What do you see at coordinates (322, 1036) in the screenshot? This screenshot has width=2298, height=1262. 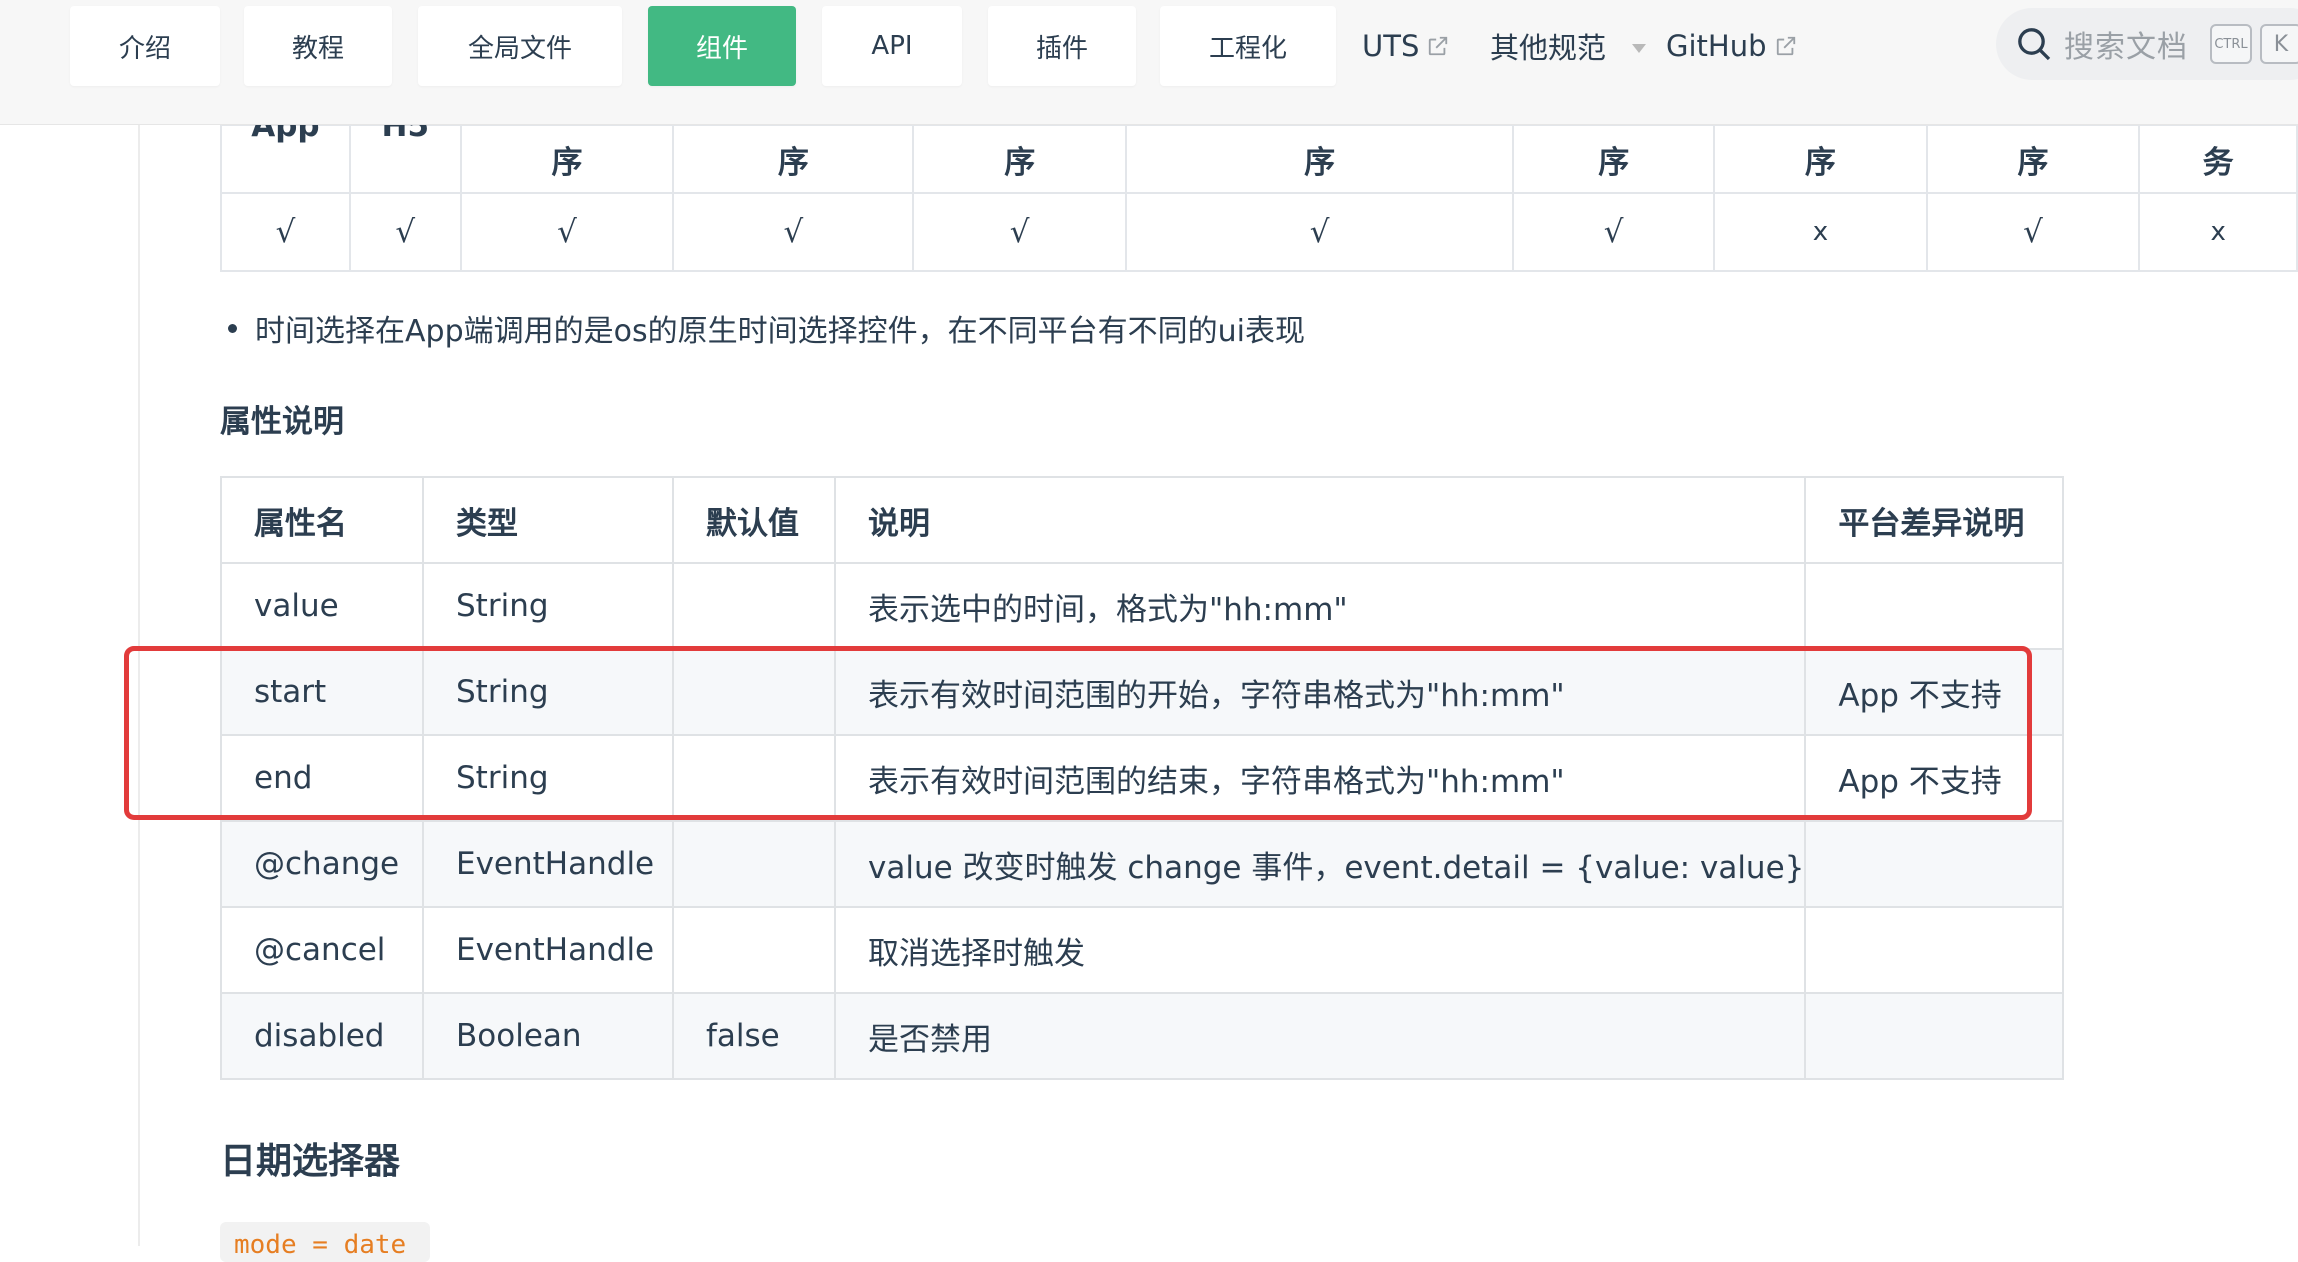 I see `cell-name: disabled` at bounding box center [322, 1036].